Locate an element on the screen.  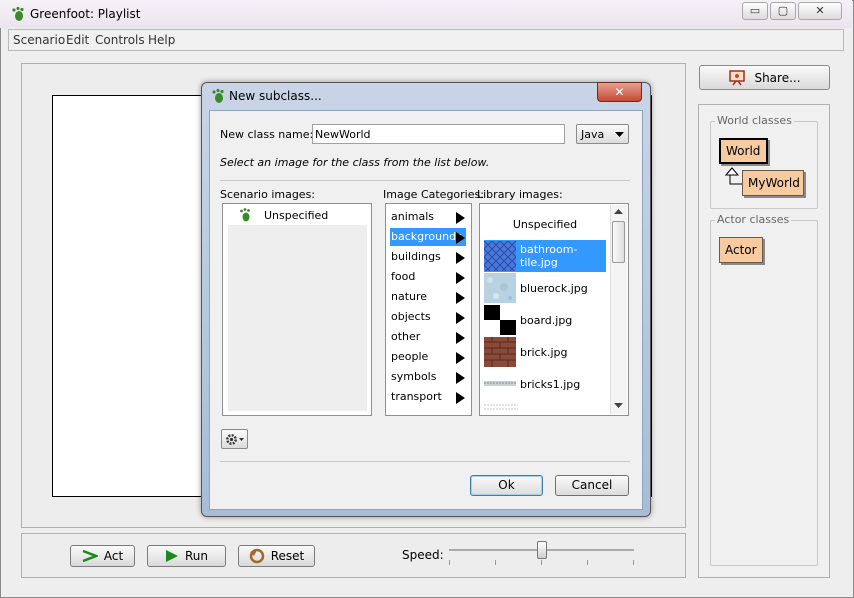
menu-help: Help is located at coordinates (161, 40).